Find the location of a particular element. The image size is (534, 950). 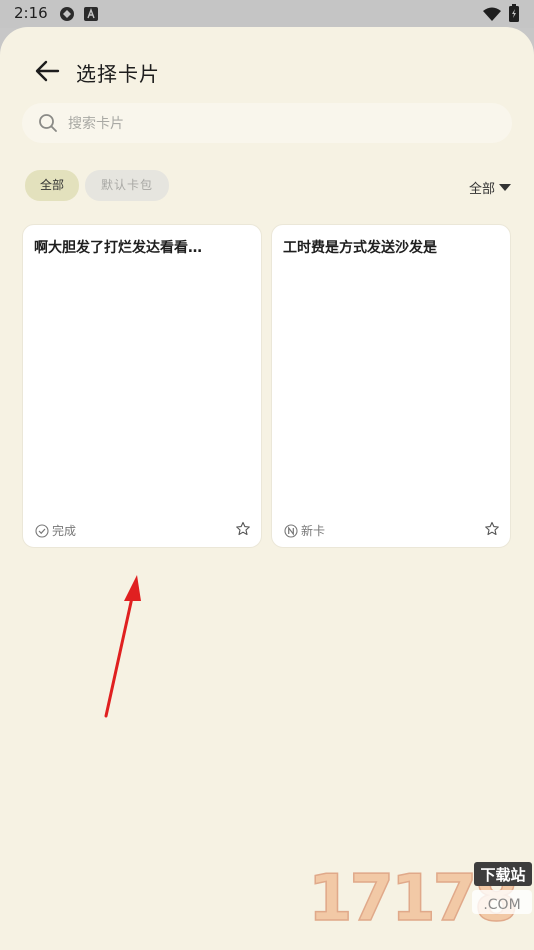

status-bar: 2:16 is located at coordinates (267, 14).